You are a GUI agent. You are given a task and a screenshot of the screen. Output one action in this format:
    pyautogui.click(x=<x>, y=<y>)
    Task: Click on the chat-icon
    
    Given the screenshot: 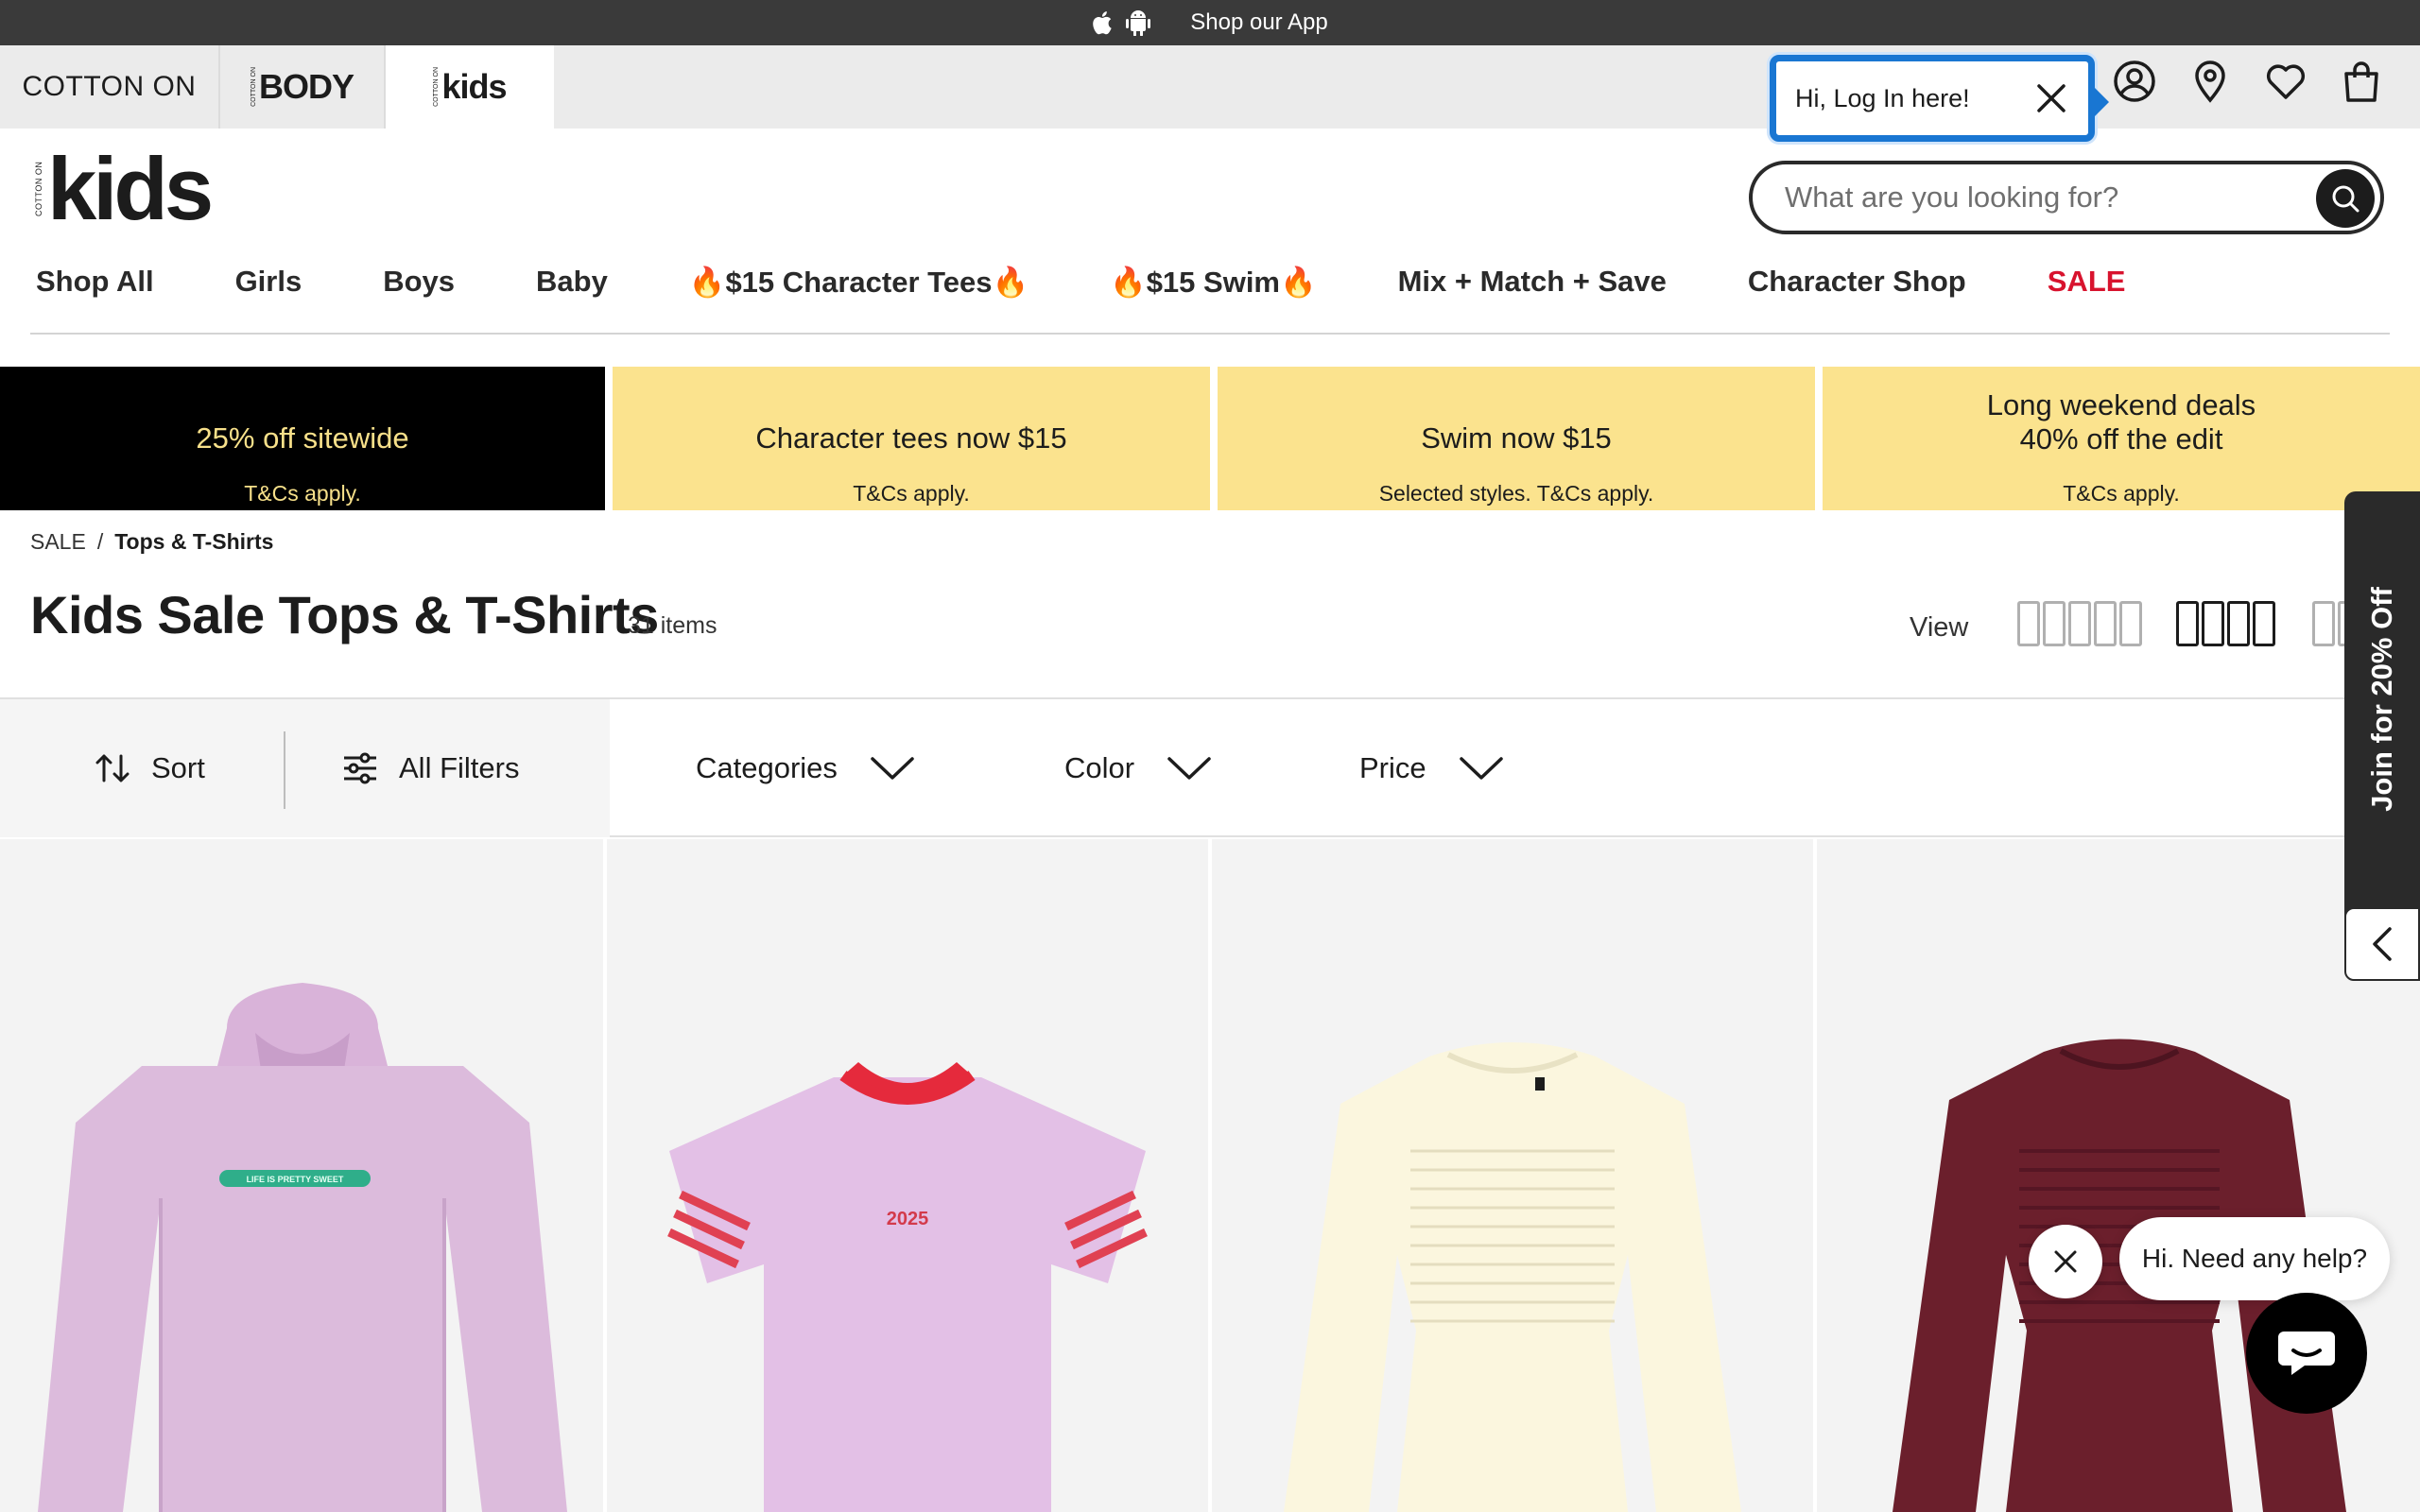 What is the action you would take?
    pyautogui.click(x=2306, y=1353)
    